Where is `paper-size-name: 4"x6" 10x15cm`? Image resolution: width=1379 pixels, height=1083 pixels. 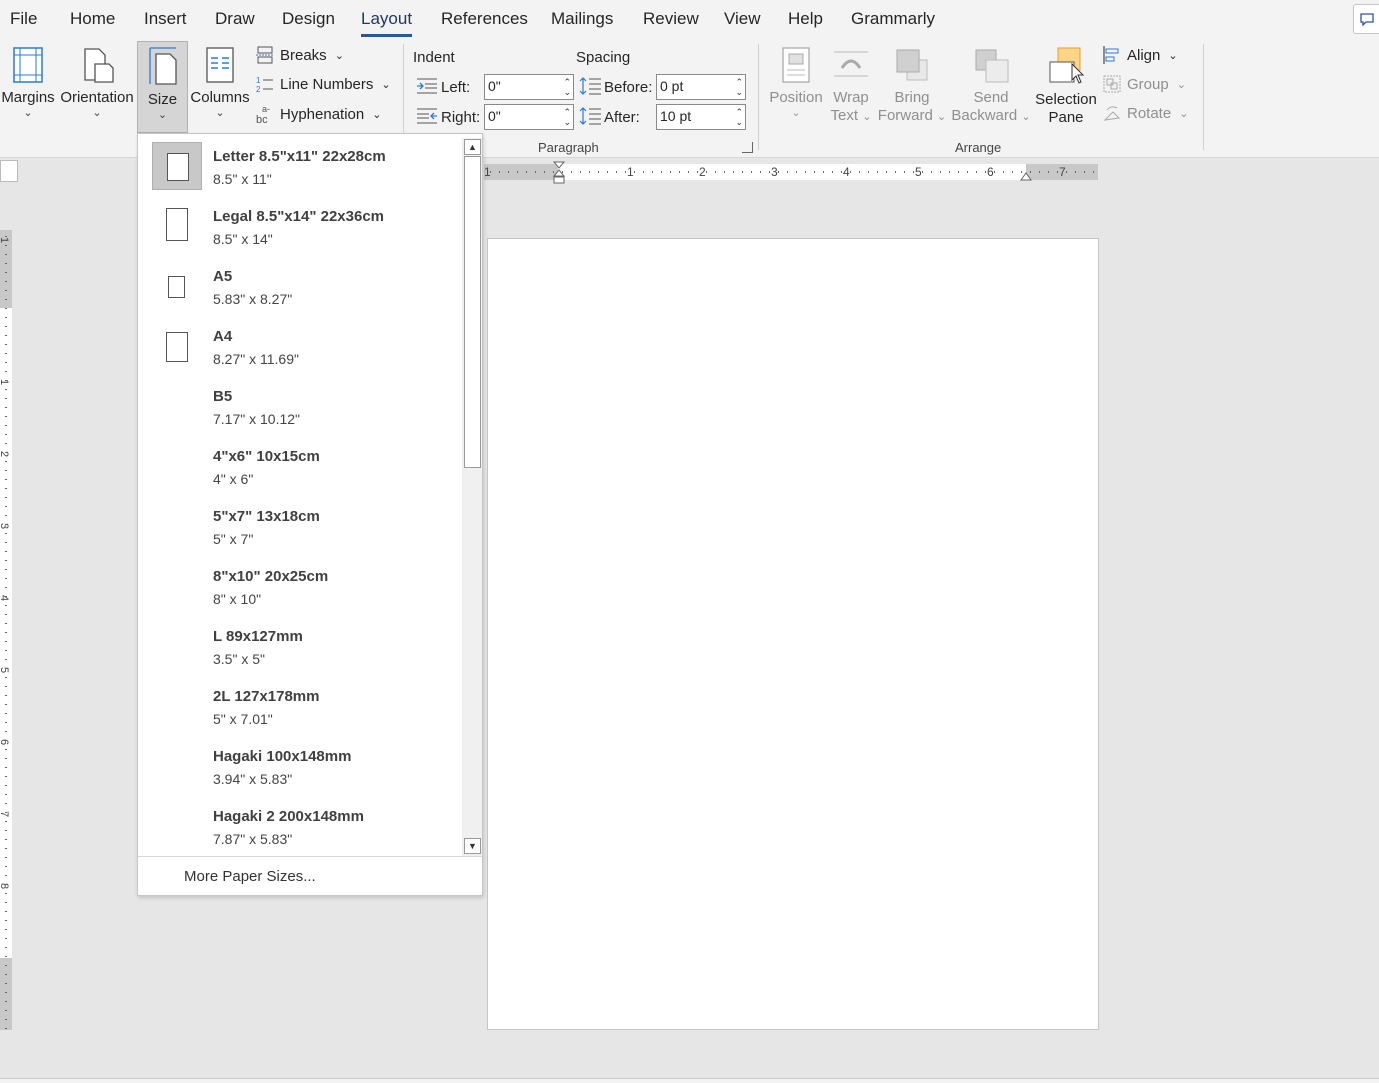 paper-size-name: 4"x6" 10x15cm is located at coordinates (266, 456).